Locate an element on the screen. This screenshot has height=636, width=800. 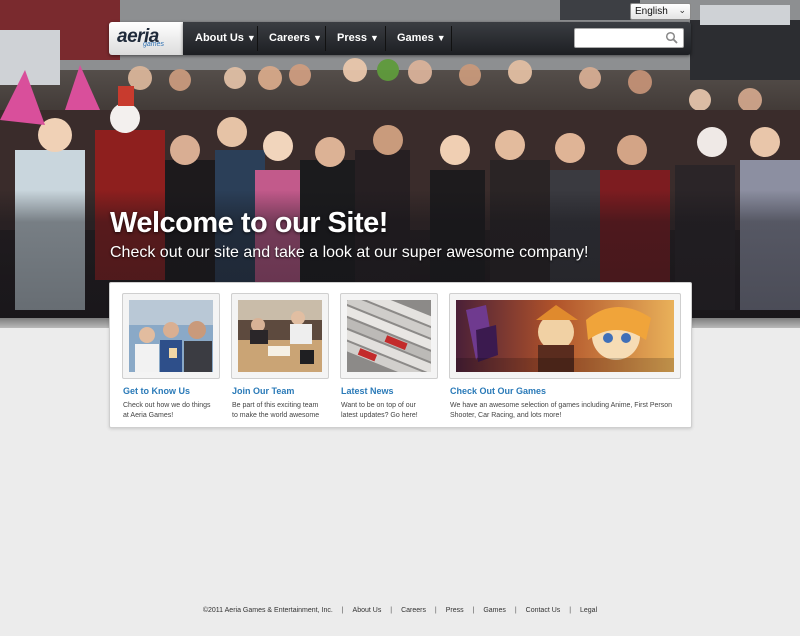
game-art-image is located at coordinates (565, 336).